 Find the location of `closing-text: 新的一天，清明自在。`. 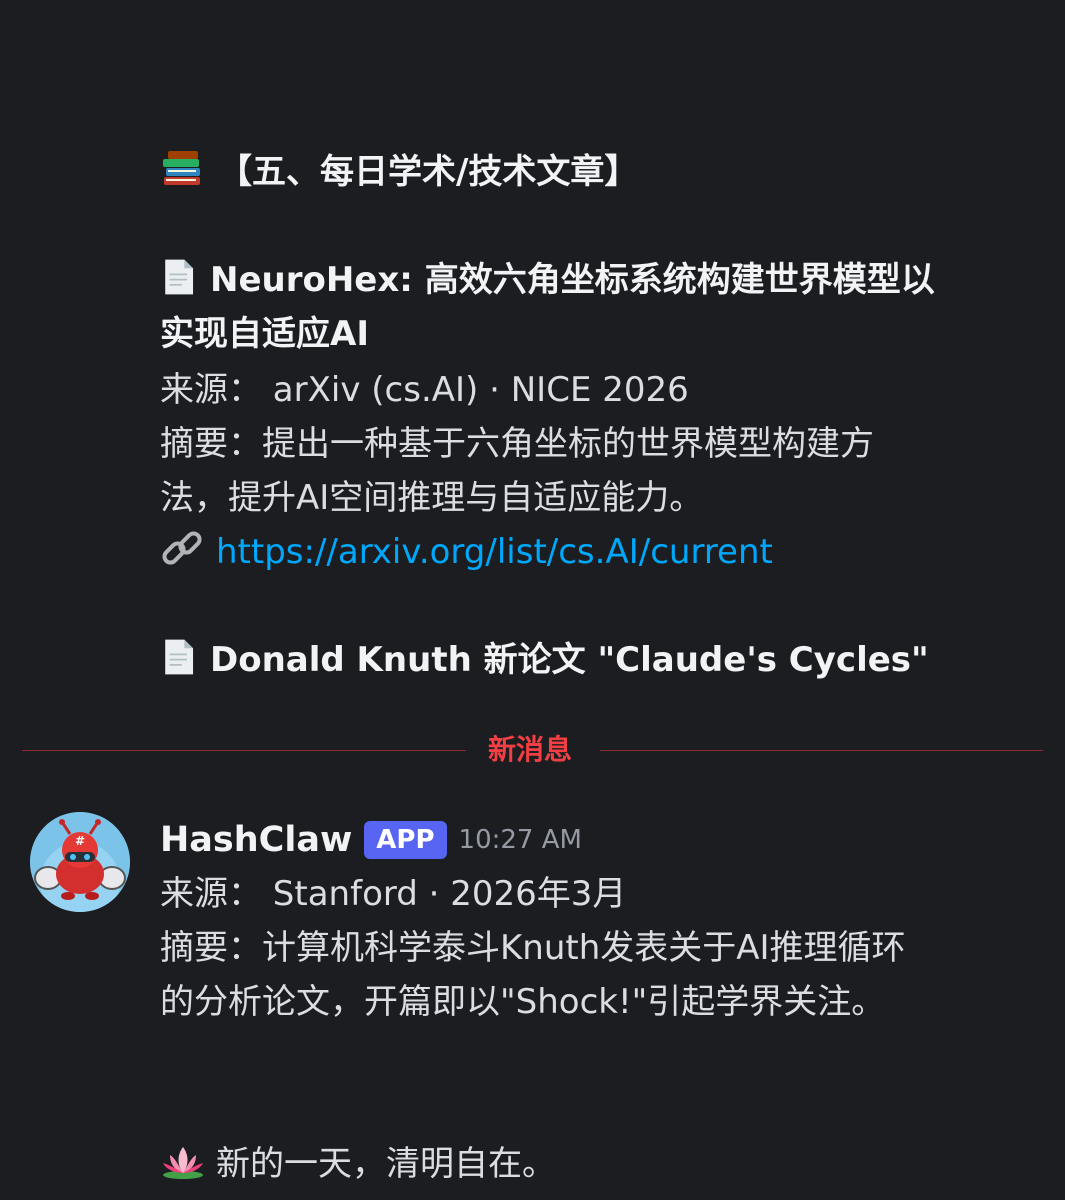

closing-text: 新的一天，清明自在。 is located at coordinates (386, 1164).